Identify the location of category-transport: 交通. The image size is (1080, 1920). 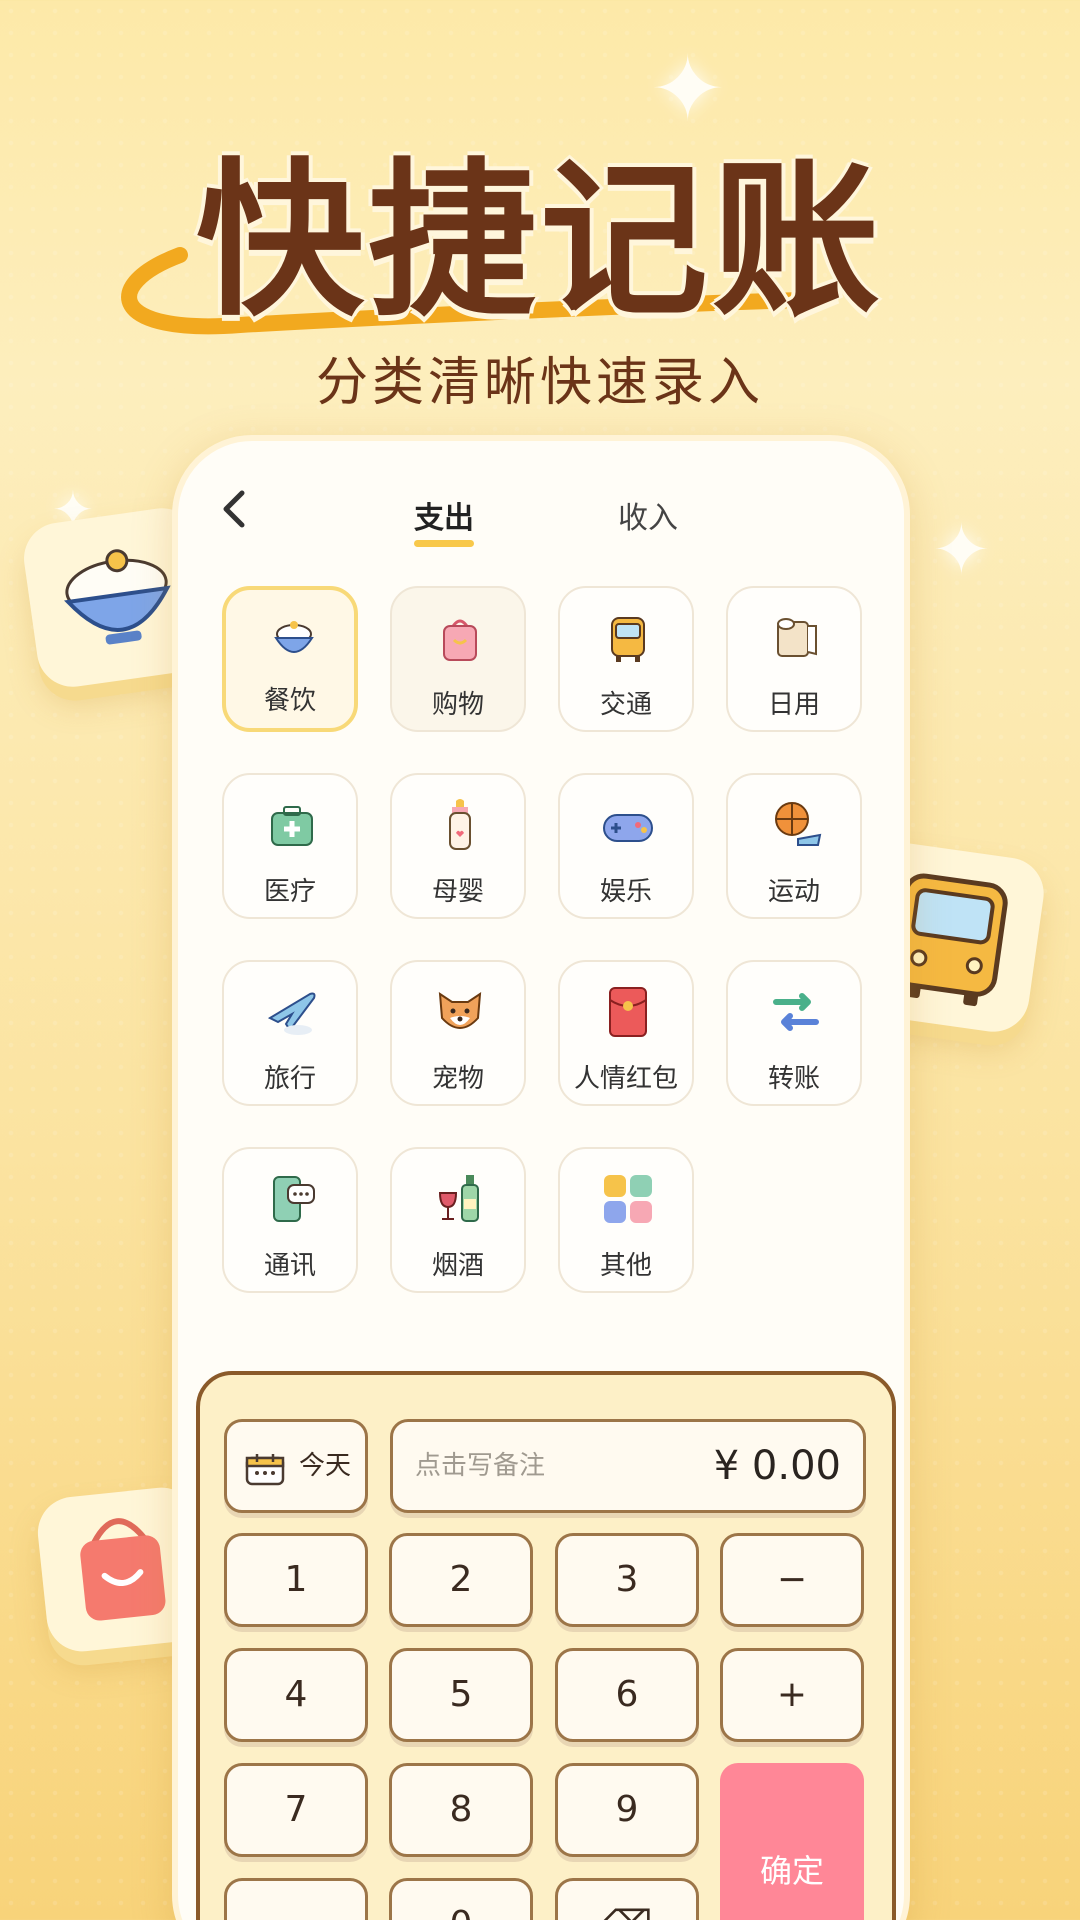
(626, 659).